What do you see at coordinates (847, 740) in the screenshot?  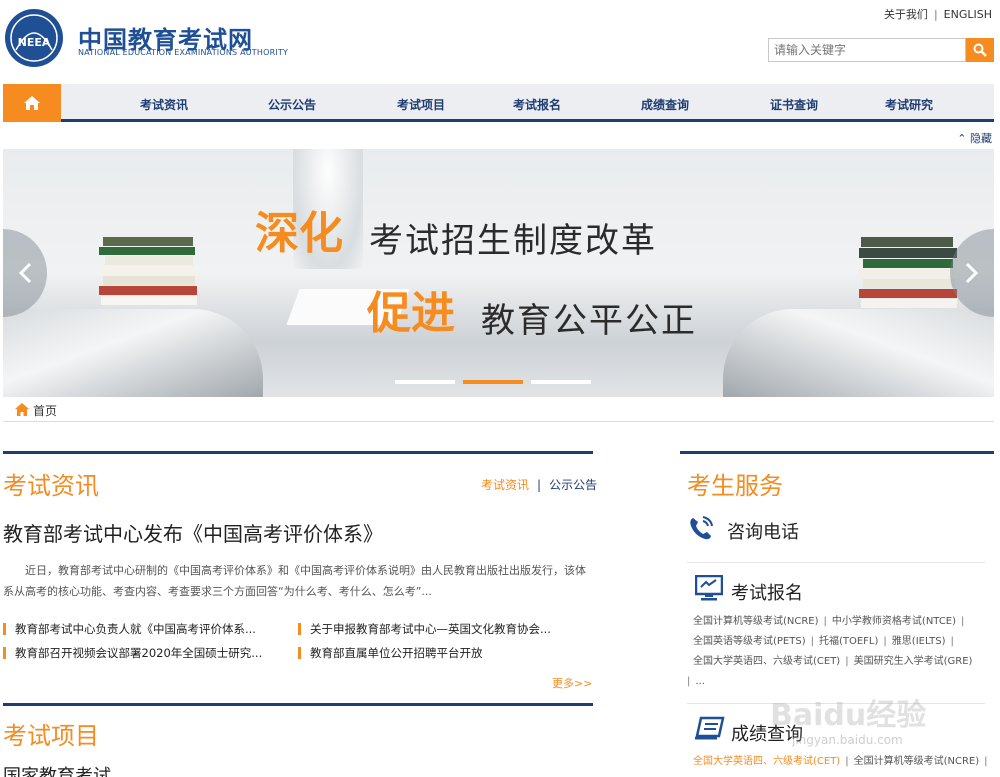 I see `baidu-watermark-url: jingyan.baidu.com` at bounding box center [847, 740].